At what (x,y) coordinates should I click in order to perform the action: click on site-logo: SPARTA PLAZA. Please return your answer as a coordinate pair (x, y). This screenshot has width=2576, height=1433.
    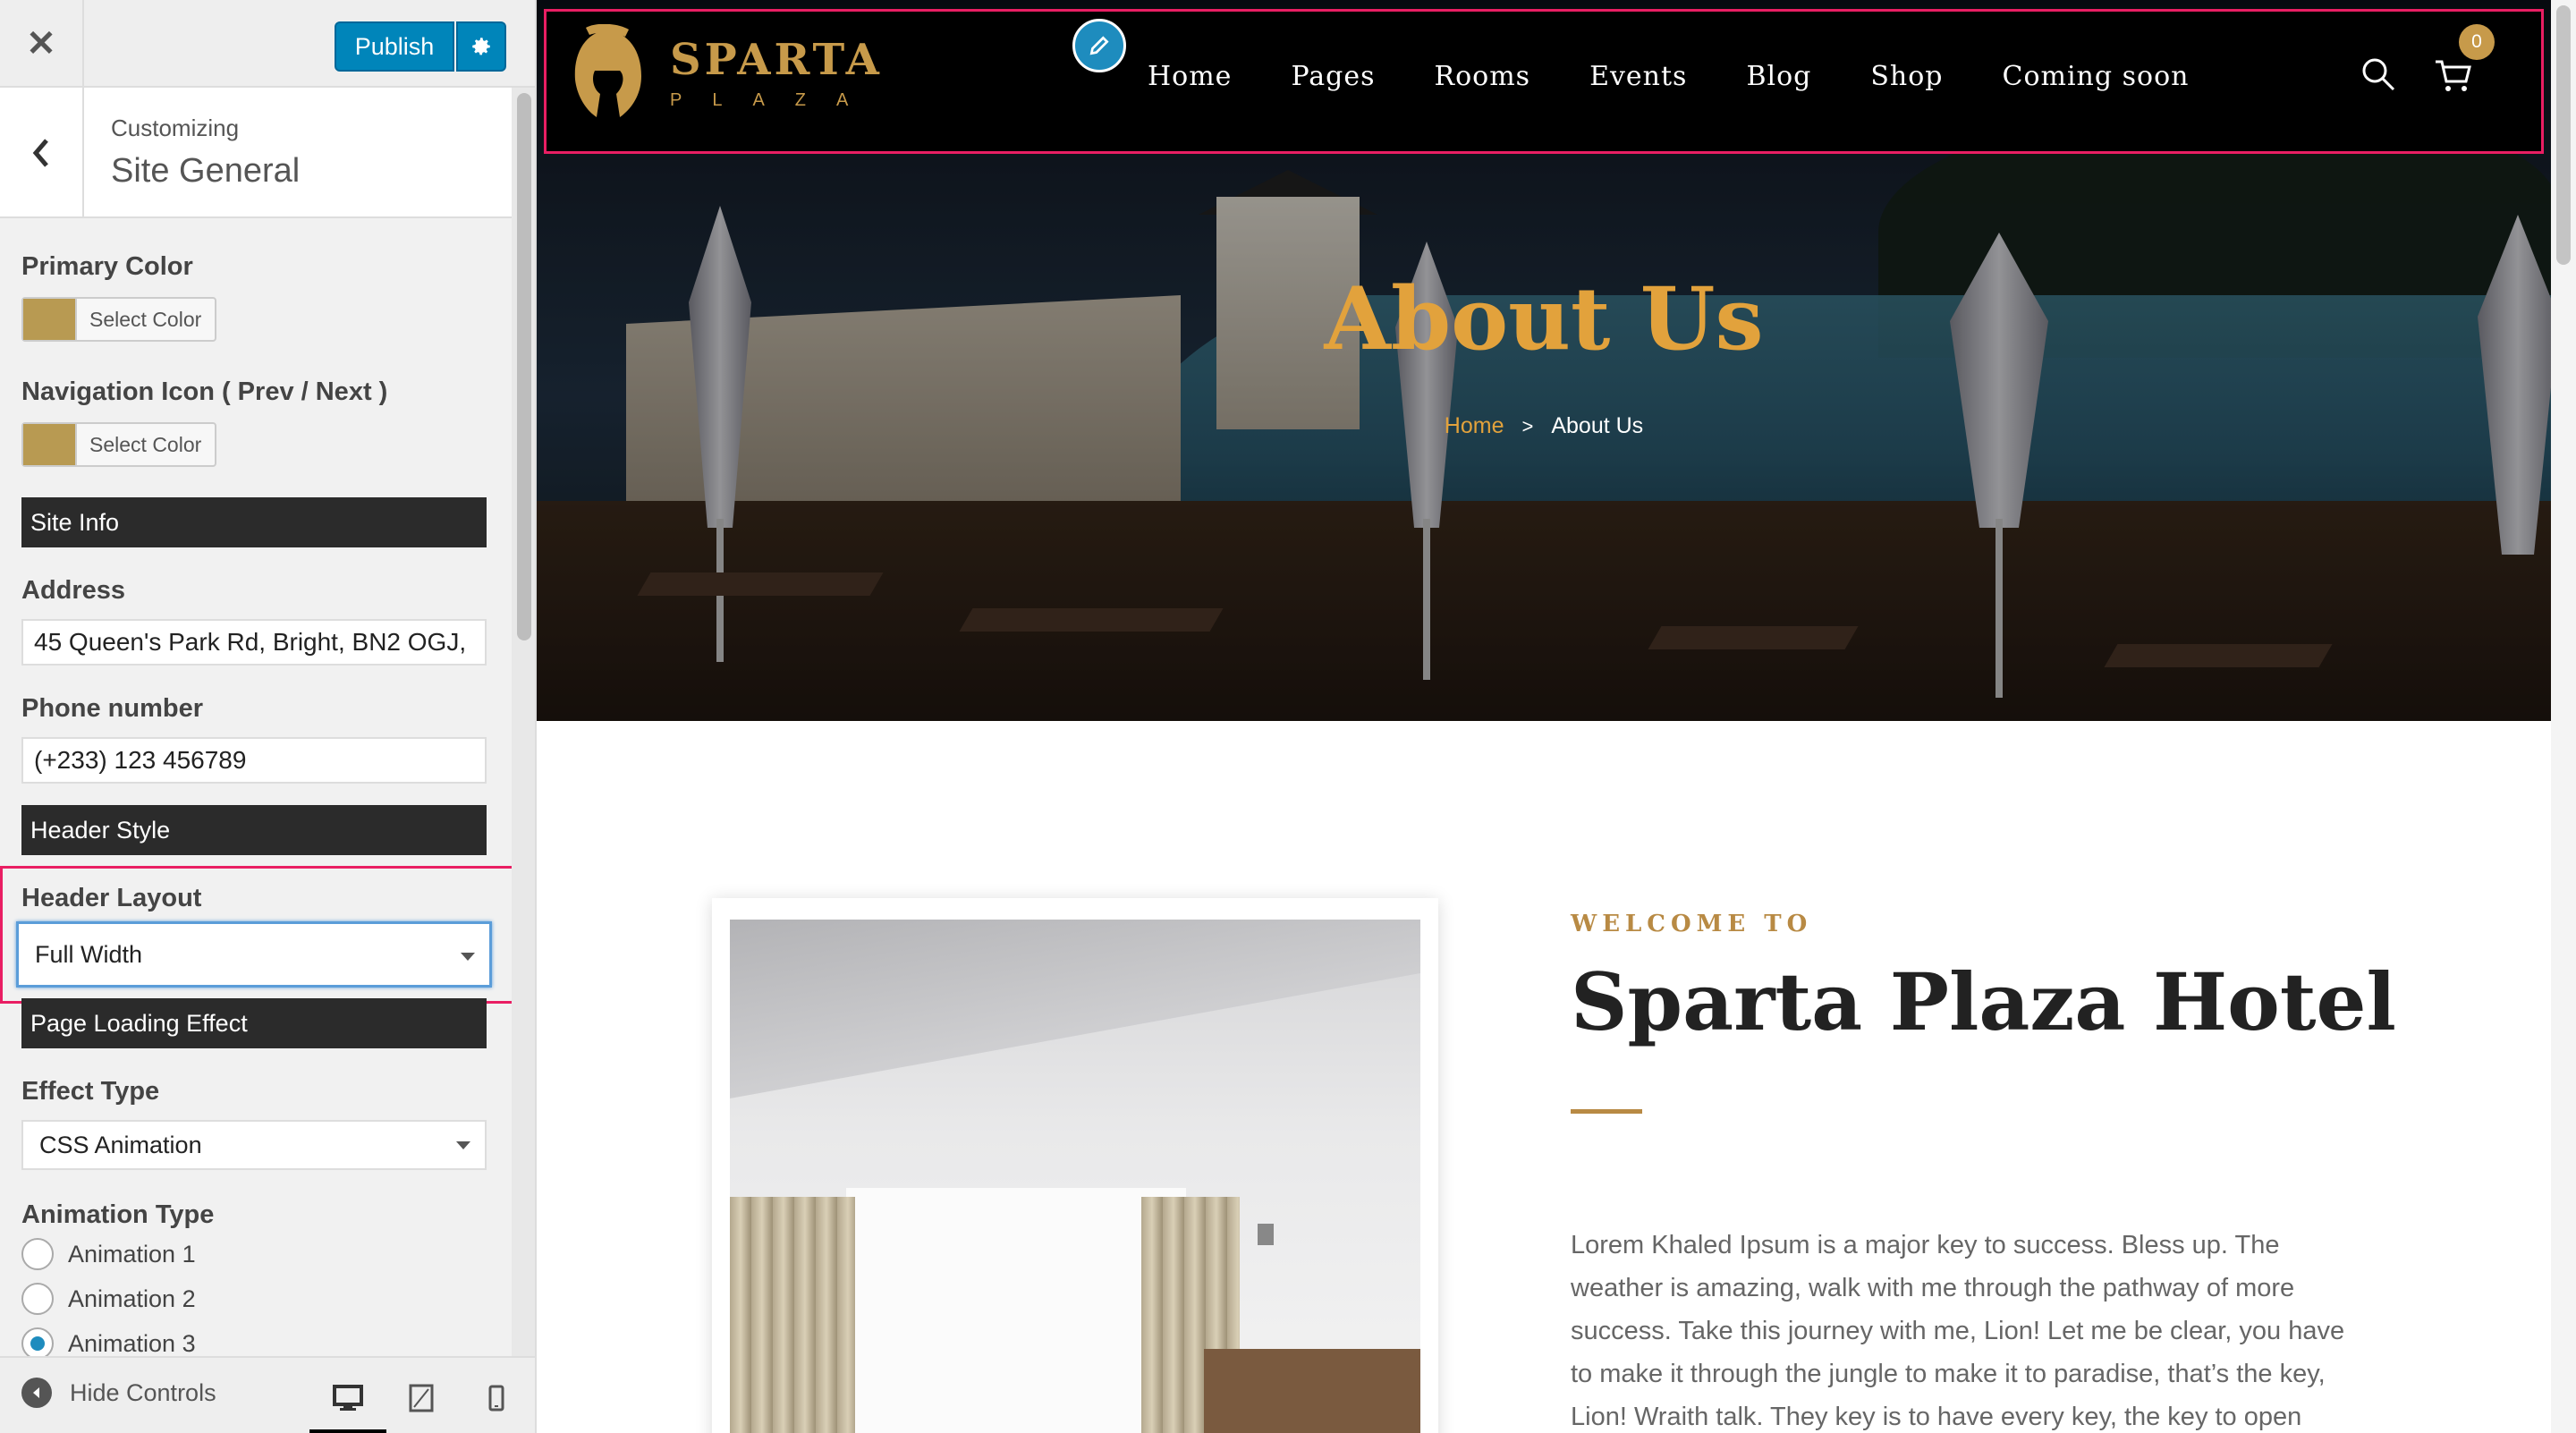
    Looking at the image, I should click on (724, 74).